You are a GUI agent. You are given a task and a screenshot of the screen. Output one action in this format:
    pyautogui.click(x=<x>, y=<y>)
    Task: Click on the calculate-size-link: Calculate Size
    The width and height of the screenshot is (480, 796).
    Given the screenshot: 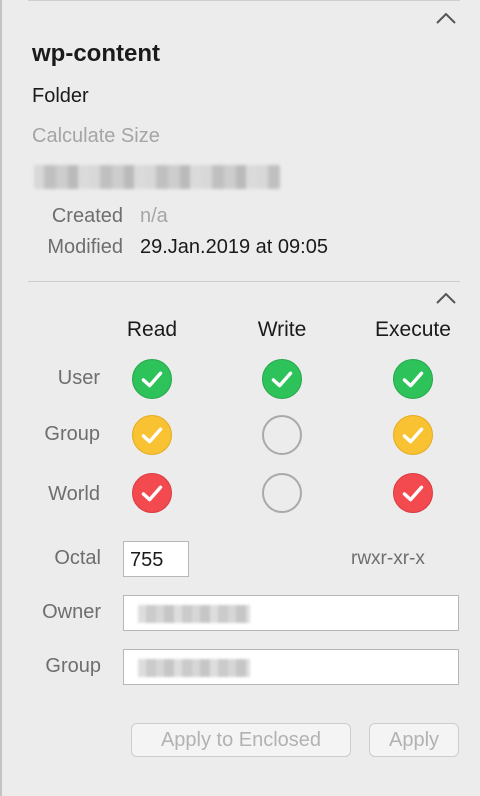 What is the action you would take?
    pyautogui.click(x=96, y=136)
    